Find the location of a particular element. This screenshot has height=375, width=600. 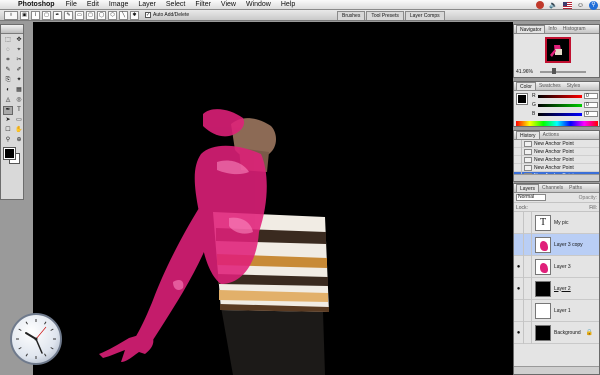

tool-button: ⊕ is located at coordinates (19, 140).